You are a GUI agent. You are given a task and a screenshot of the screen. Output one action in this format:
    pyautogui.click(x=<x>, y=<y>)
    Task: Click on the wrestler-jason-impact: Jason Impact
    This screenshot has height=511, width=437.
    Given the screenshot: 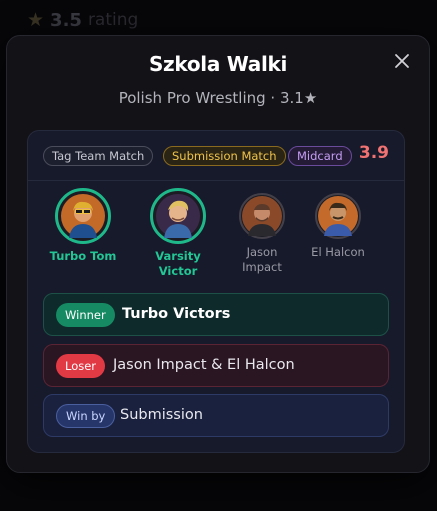 What is the action you would take?
    pyautogui.click(x=262, y=234)
    